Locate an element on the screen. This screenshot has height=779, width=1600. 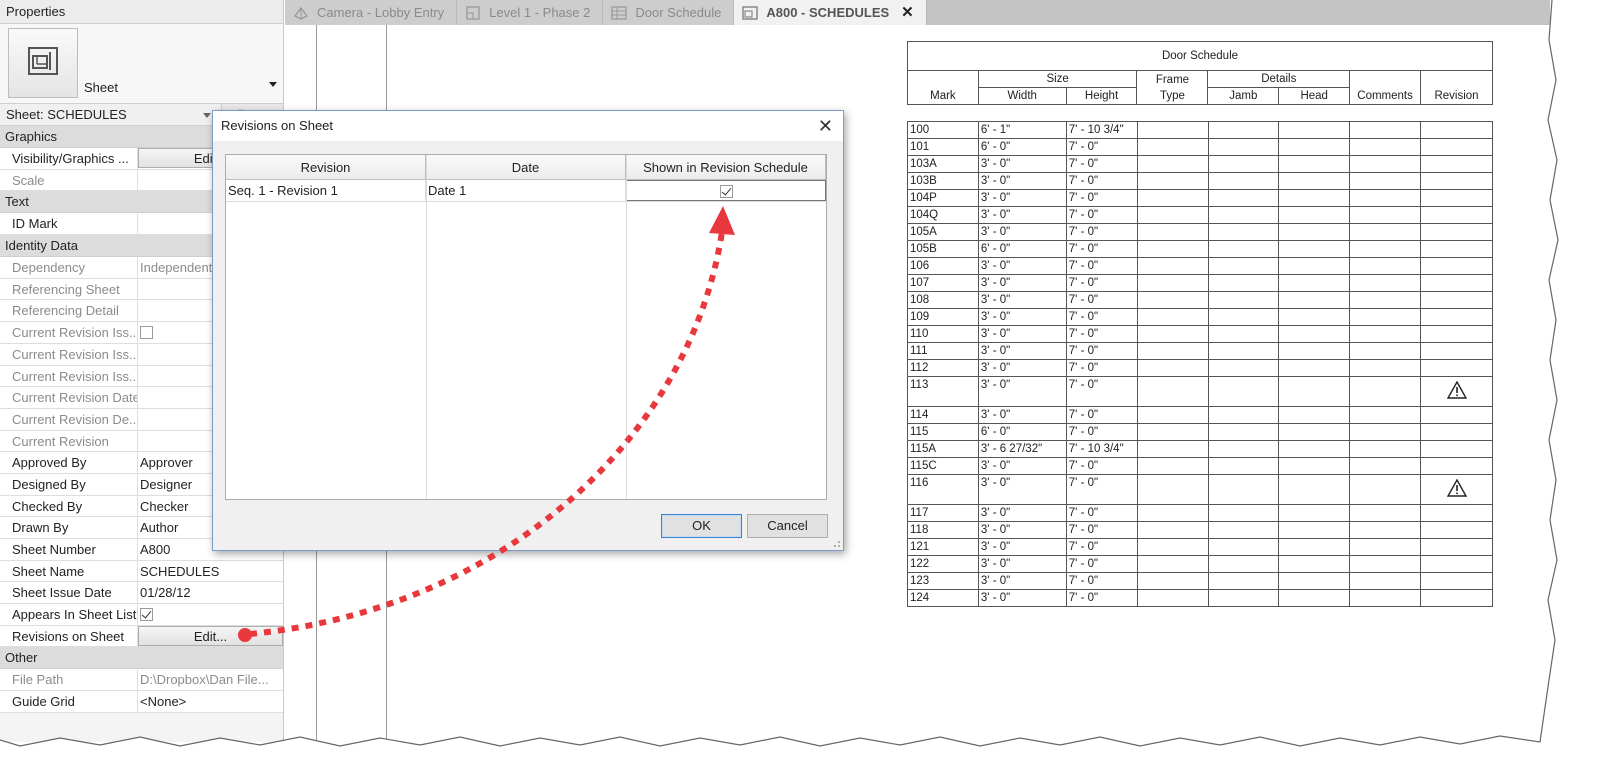
schedule-row: 116 3' - 0" 7' - 0" is located at coordinates (1200, 489).